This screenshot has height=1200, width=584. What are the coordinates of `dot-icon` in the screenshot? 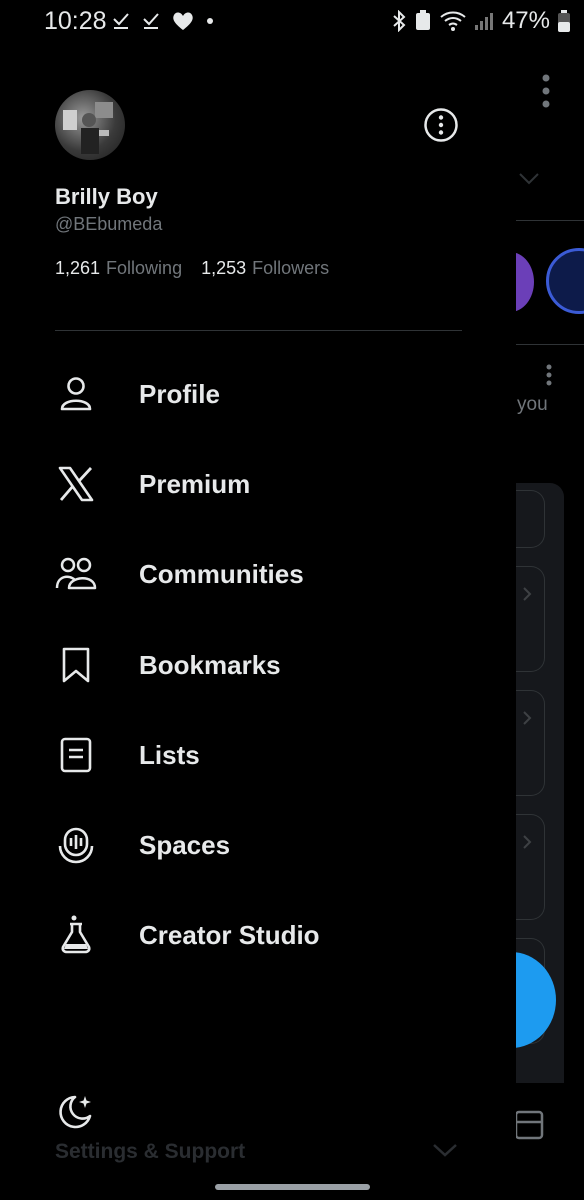 It's located at (210, 21).